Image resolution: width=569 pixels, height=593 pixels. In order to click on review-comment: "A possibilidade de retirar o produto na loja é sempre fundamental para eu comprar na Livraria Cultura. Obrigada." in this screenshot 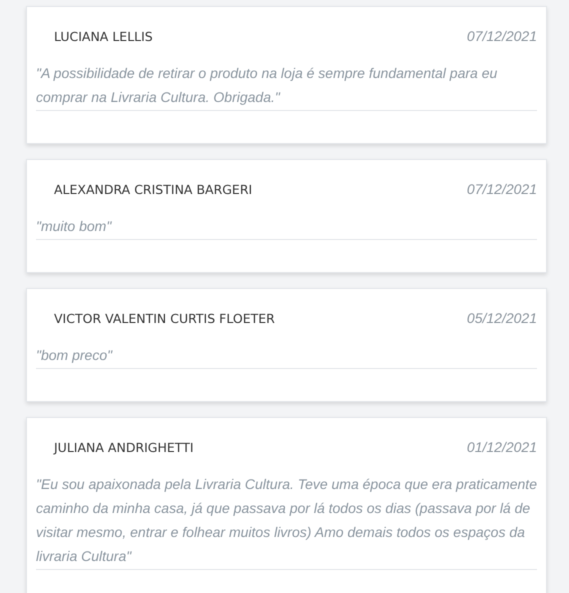, I will do `click(286, 86)`.